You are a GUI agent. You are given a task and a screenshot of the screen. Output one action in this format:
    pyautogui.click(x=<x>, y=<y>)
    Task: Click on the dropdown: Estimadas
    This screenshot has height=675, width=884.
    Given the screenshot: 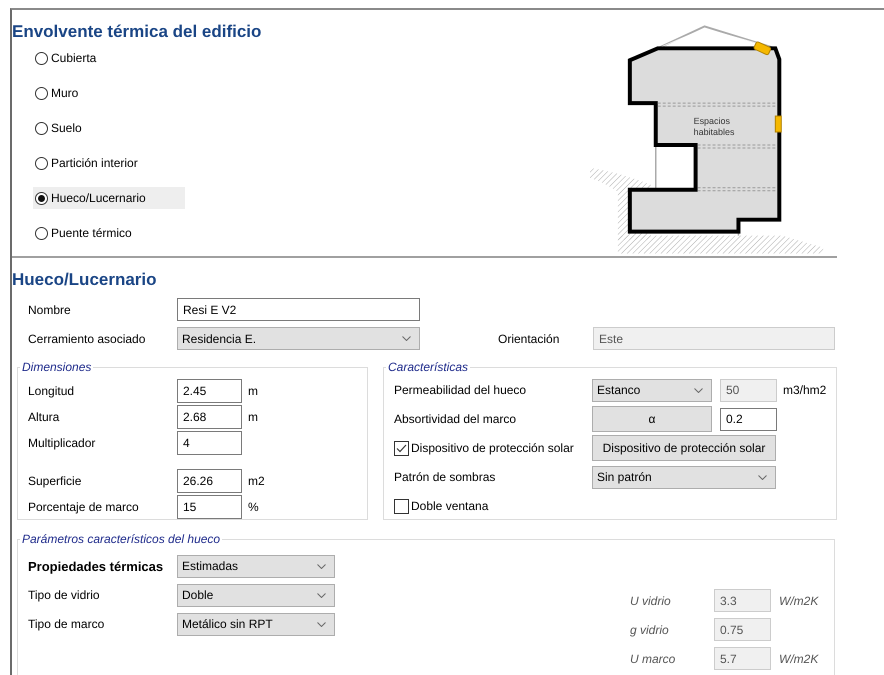 What is the action you would take?
    pyautogui.click(x=256, y=566)
    